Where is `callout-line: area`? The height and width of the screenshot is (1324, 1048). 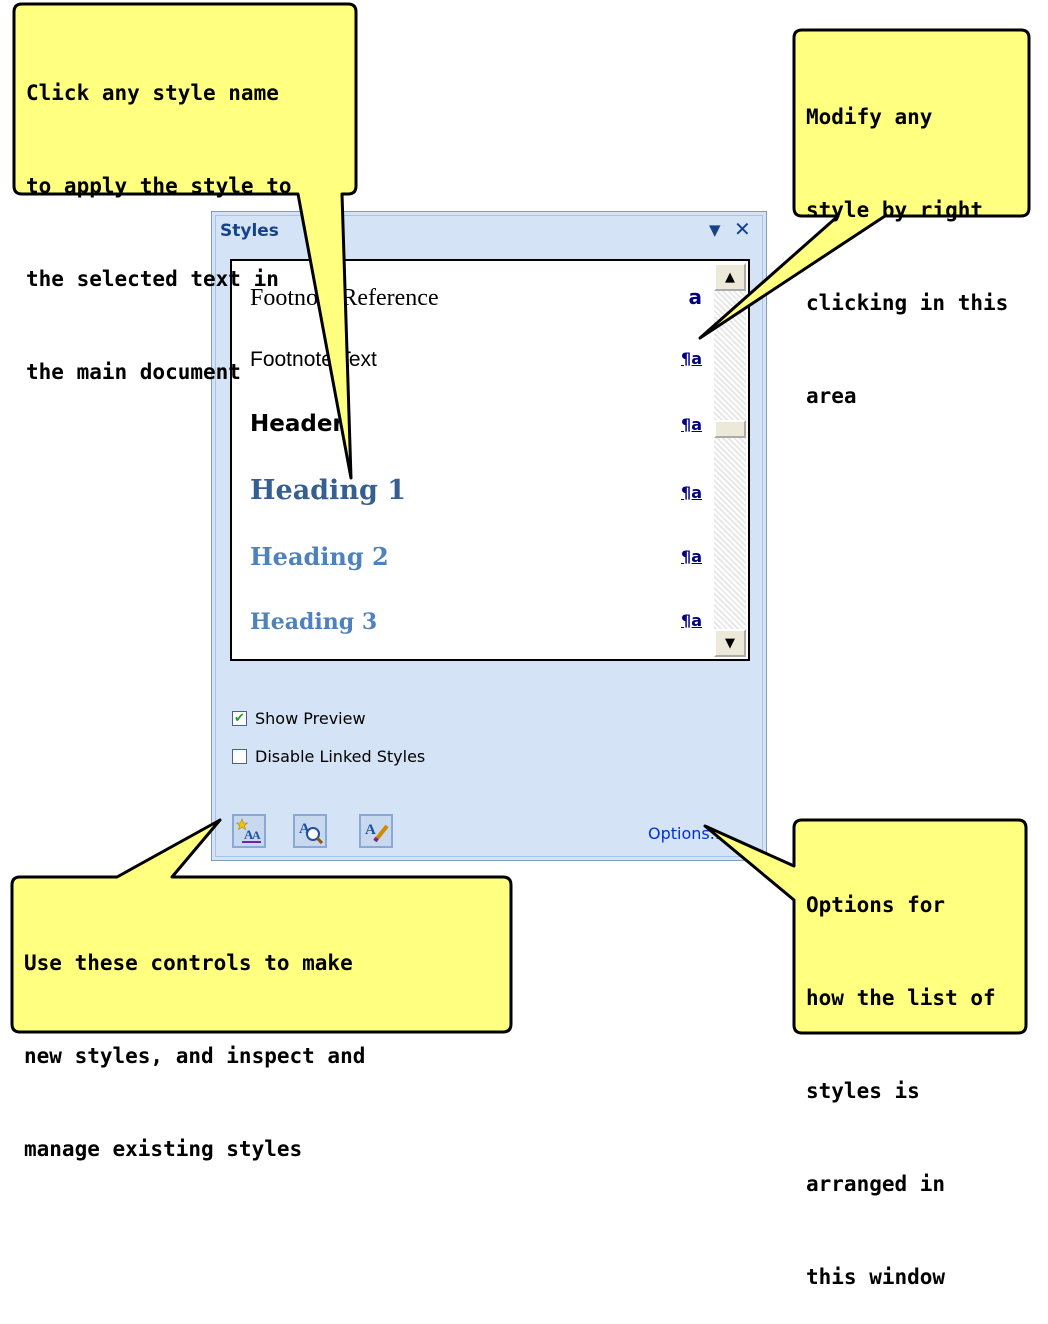 callout-line: area is located at coordinates (831, 396).